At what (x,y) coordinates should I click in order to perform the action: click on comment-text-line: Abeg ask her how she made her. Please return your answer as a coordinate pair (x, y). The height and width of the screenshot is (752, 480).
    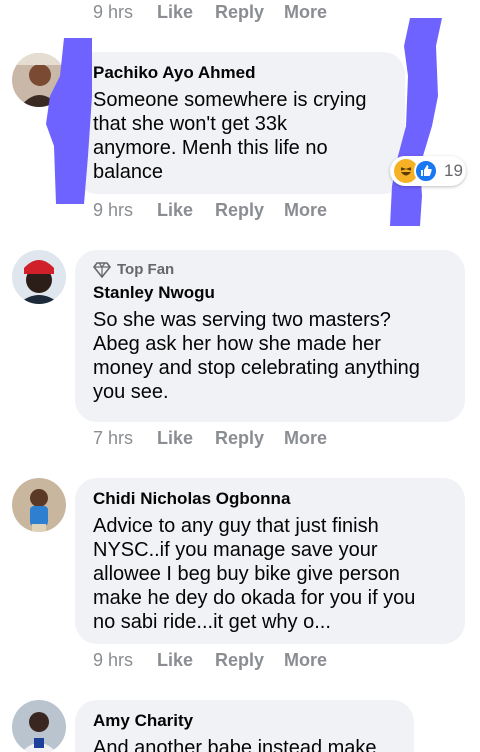
    Looking at the image, I should click on (237, 344).